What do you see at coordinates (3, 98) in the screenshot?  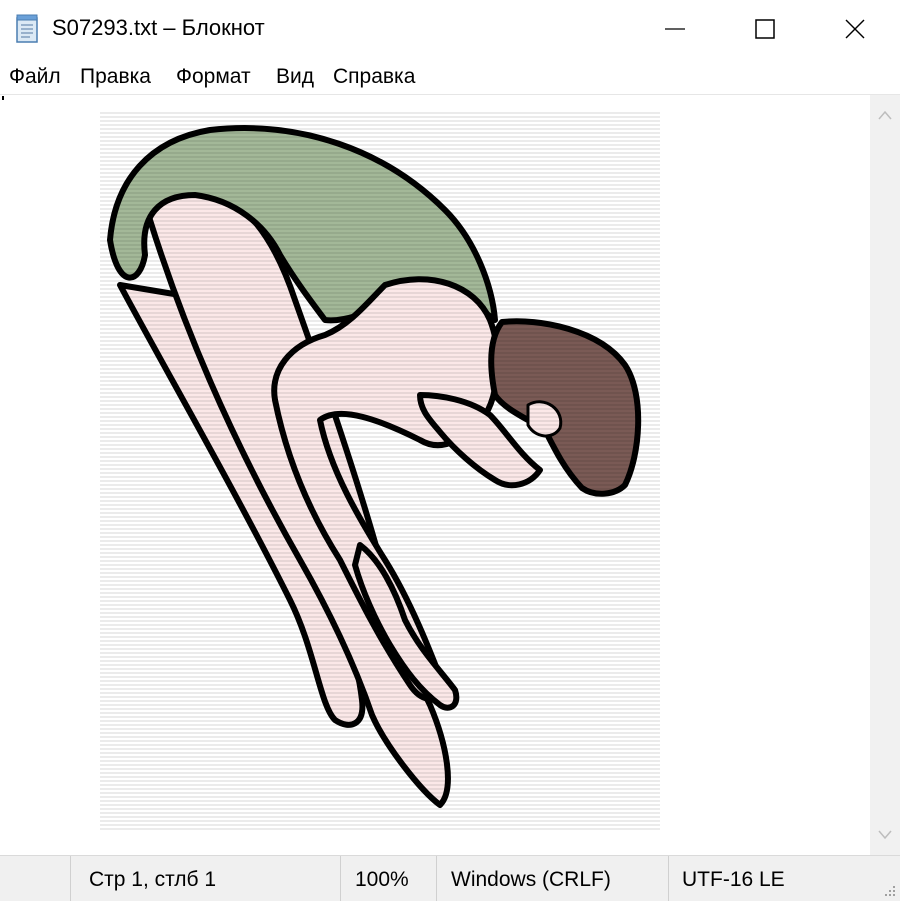 I see `text-cursor` at bounding box center [3, 98].